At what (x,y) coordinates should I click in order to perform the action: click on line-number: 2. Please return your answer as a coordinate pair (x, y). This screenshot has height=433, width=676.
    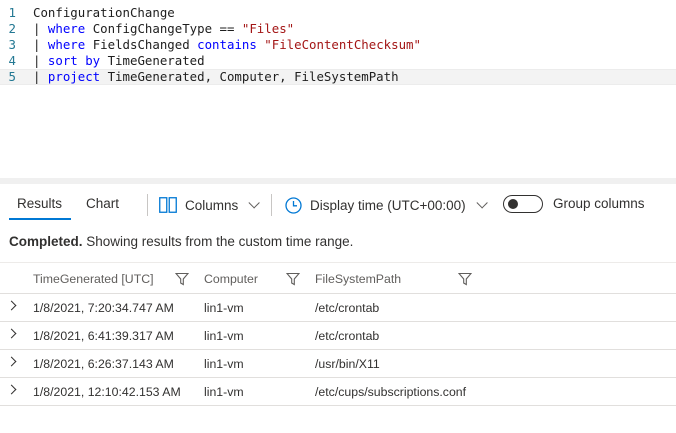
    Looking at the image, I should click on (12, 28).